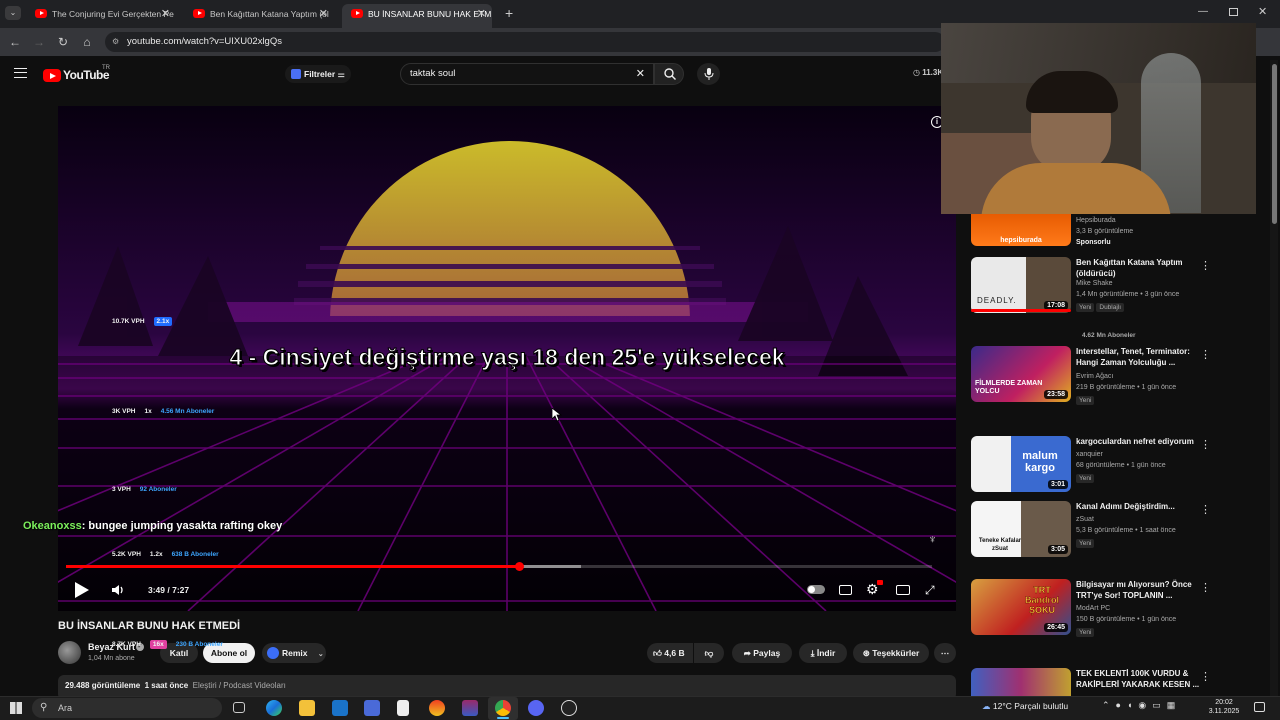  What do you see at coordinates (307, 708) in the screenshot?
I see `file-explorer-icon` at bounding box center [307, 708].